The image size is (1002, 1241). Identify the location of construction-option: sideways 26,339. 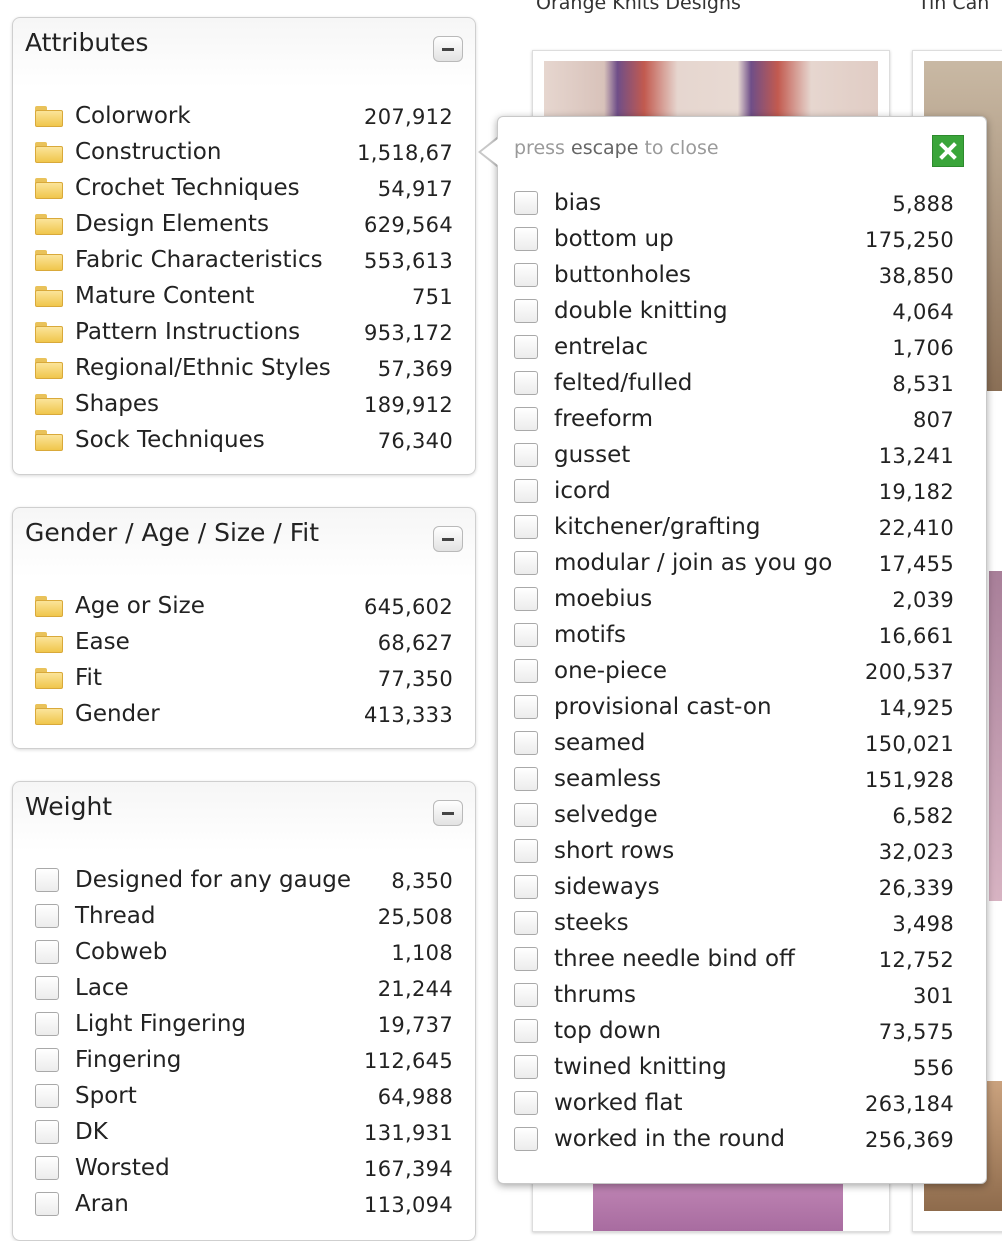
(734, 887).